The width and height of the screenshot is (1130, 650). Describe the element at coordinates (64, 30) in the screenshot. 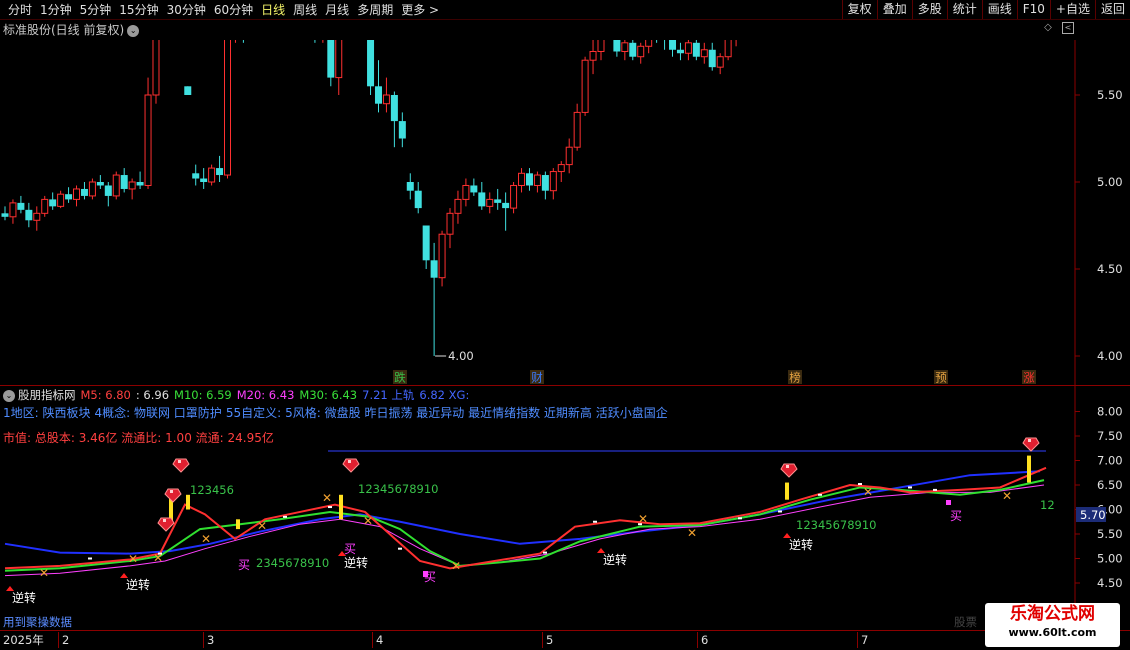

I see `stock-title-text: 标准股份(日线 前复权)` at that location.